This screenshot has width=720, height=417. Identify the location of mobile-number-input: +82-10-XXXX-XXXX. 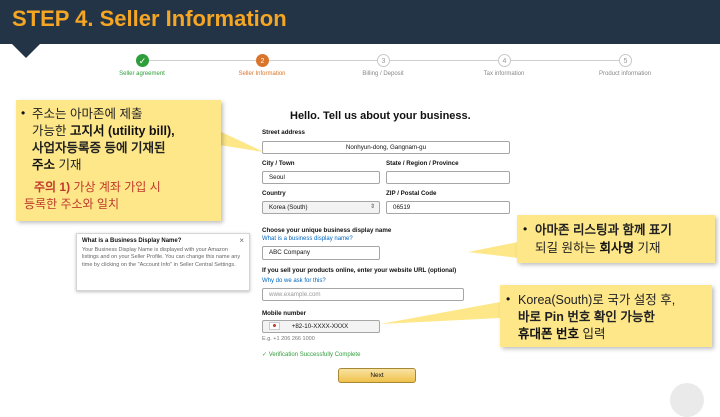
(321, 326).